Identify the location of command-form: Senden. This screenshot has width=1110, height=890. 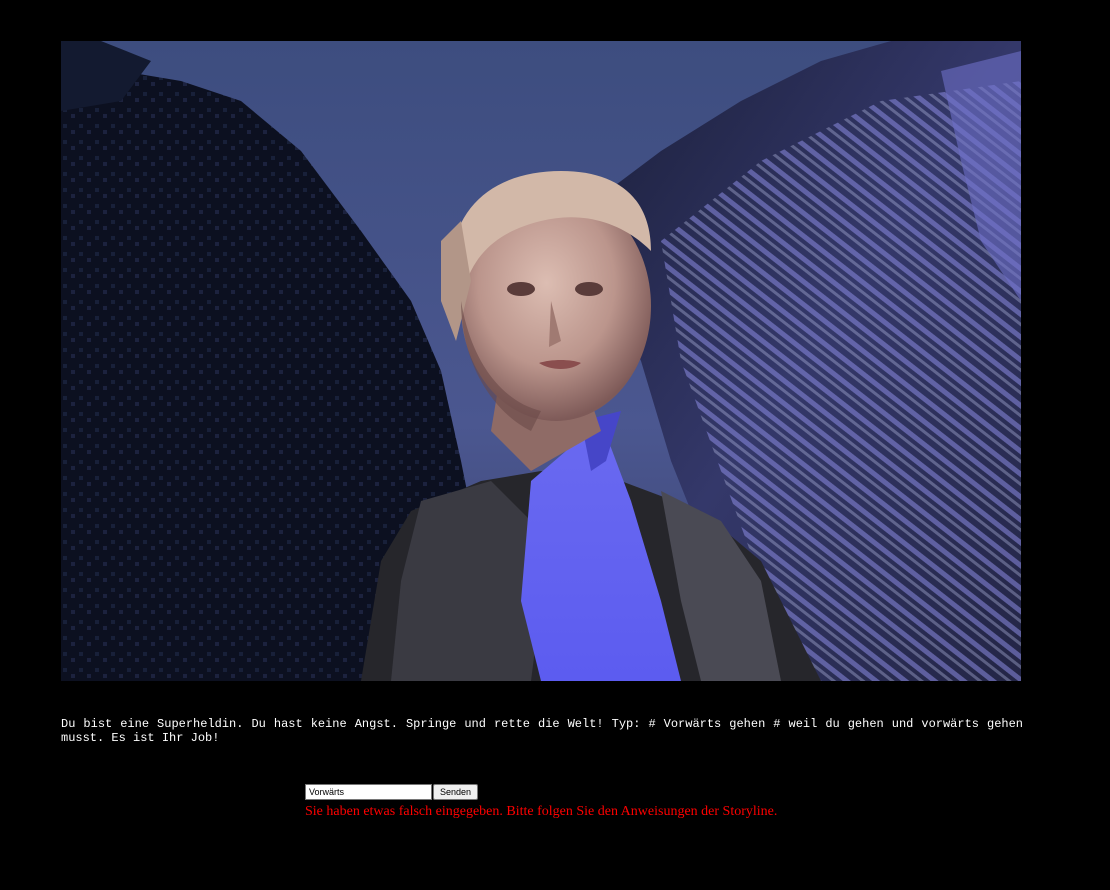
(392, 792).